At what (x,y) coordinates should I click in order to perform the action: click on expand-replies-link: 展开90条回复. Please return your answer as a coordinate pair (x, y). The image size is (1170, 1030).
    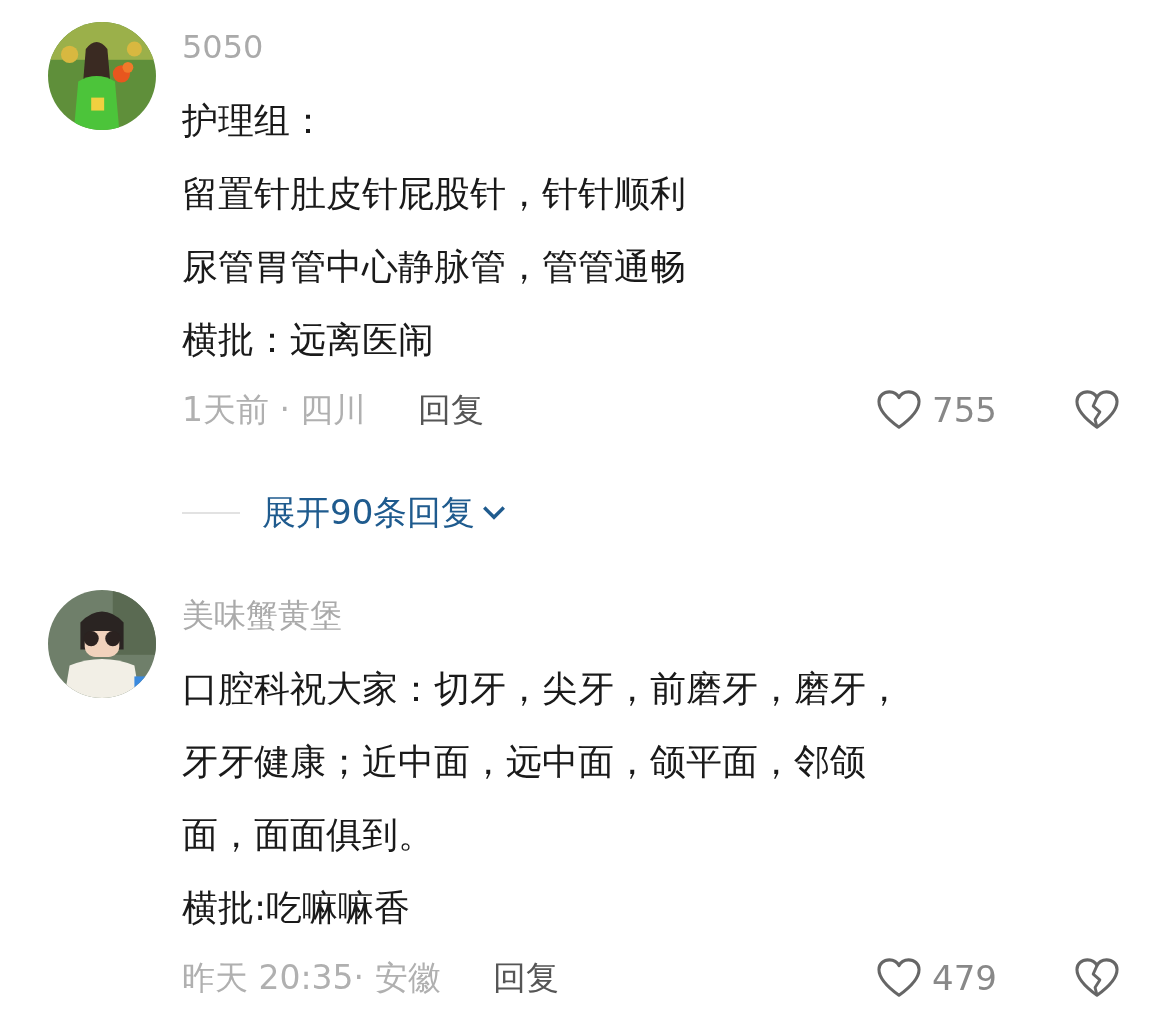
    Looking at the image, I should click on (385, 513).